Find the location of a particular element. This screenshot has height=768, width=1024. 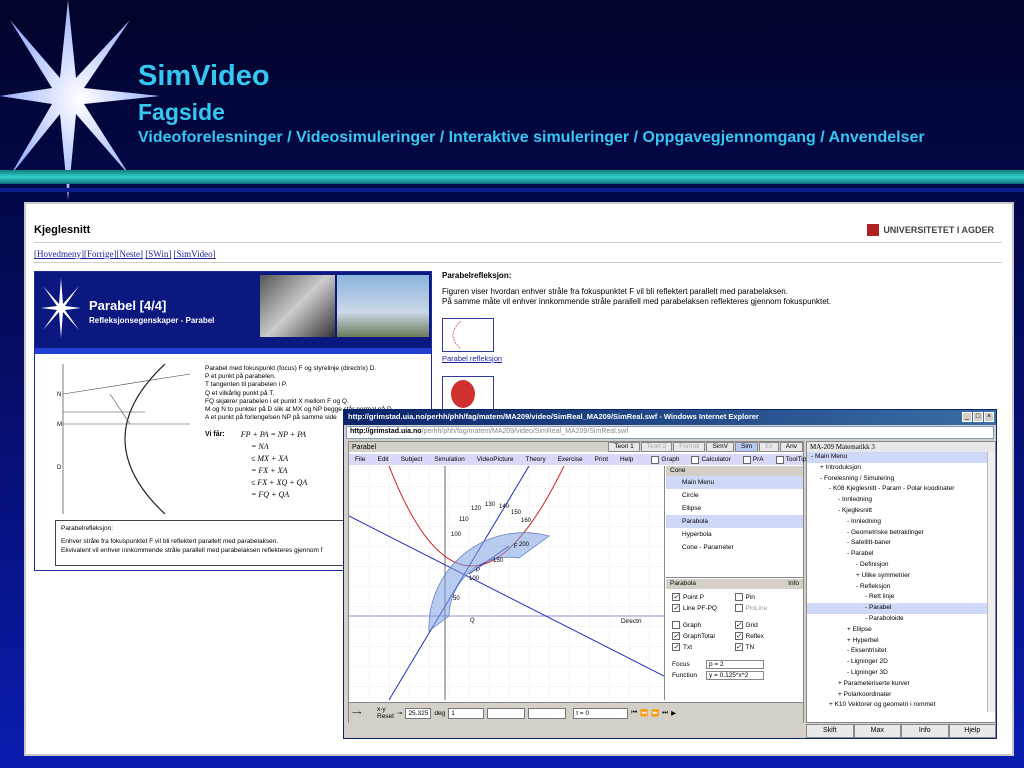

menu-subject: Subject is located at coordinates (412, 459).